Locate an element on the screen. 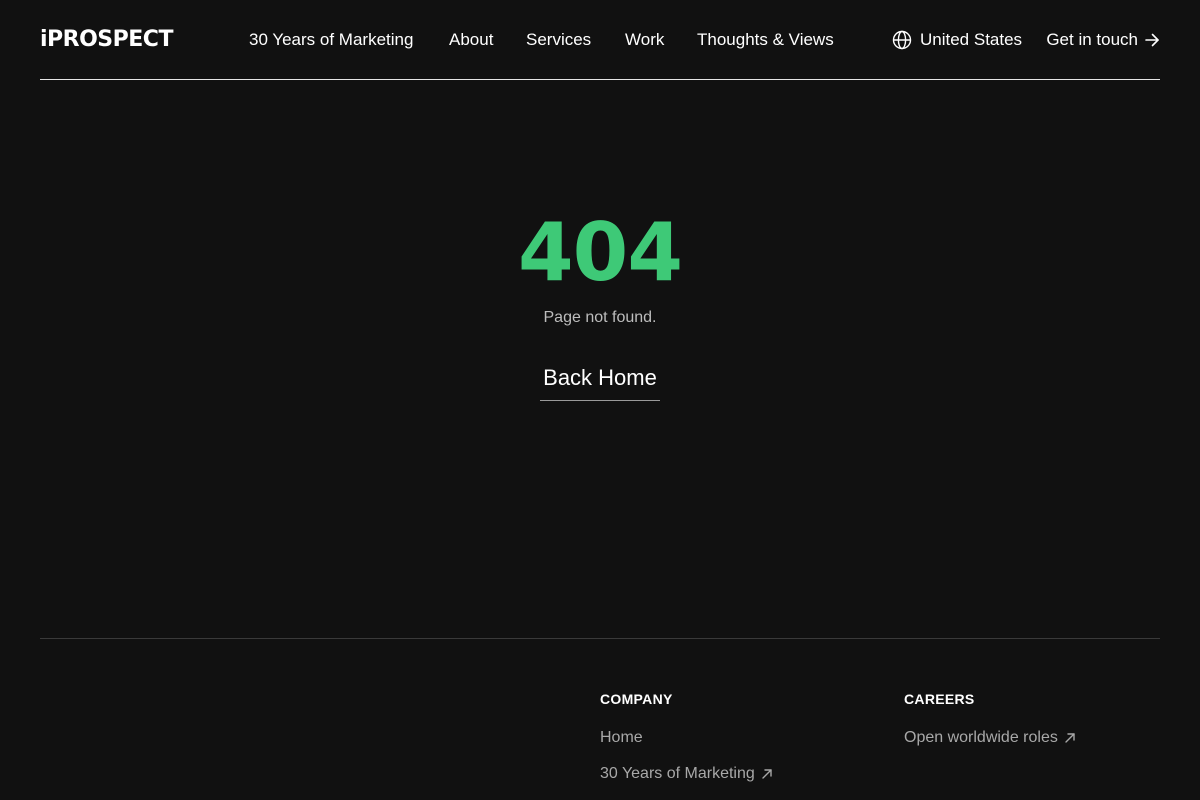 This screenshot has height=800, width=1200. footer-link-open-roles: Open worldwide roles is located at coordinates (990, 738).